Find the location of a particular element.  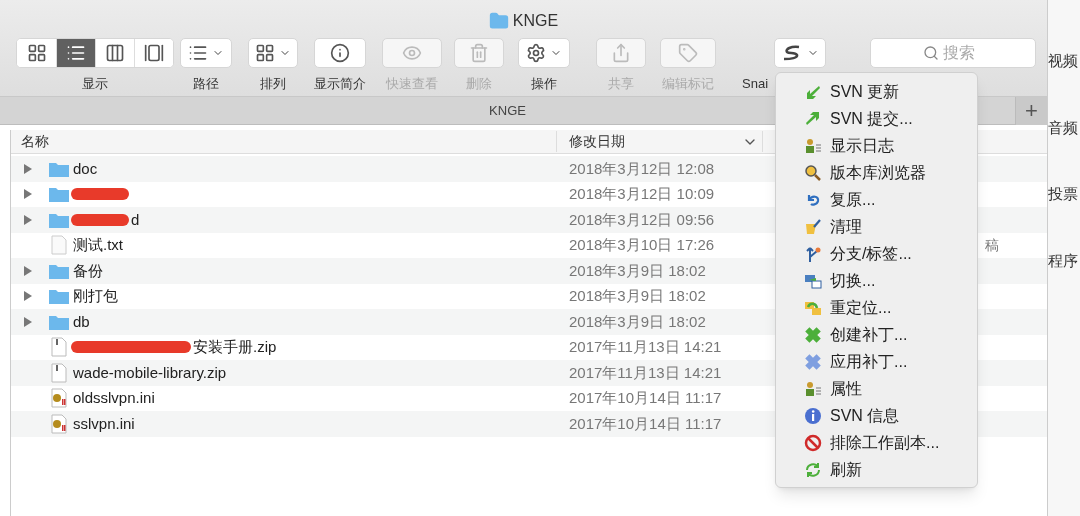

date-cell-text: 2018年3月12日 10:09 is located at coordinates (642, 194).